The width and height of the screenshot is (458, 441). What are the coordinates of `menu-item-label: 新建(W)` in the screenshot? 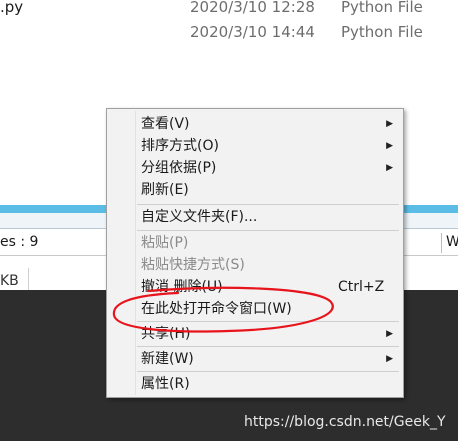 It's located at (167, 359).